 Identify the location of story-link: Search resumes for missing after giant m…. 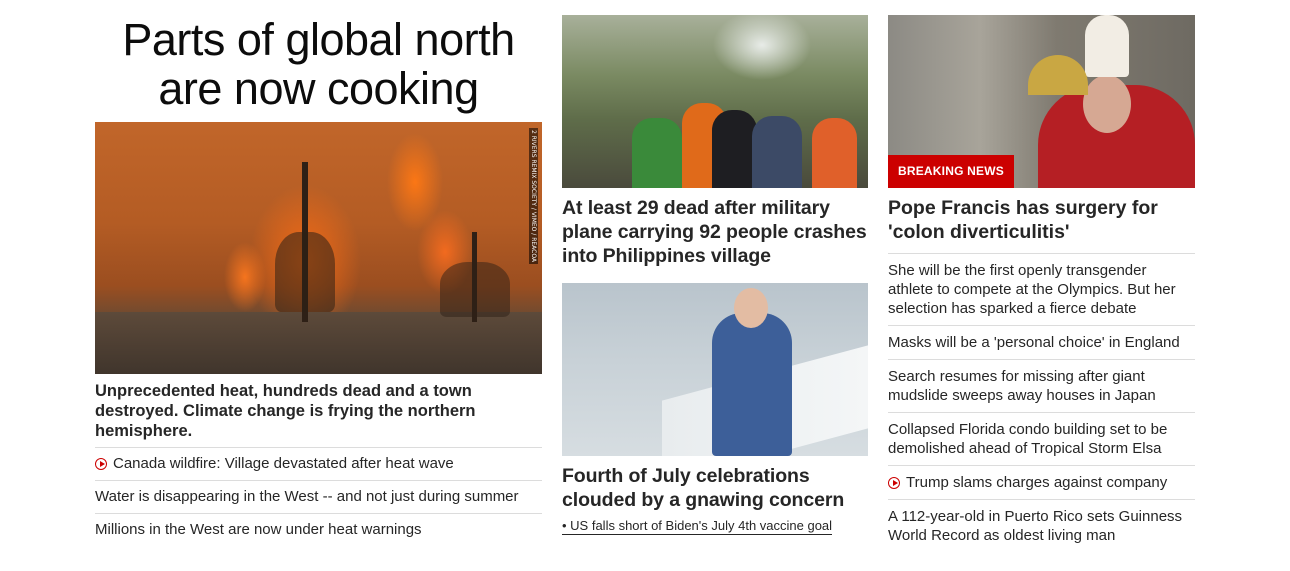
(1041, 386).